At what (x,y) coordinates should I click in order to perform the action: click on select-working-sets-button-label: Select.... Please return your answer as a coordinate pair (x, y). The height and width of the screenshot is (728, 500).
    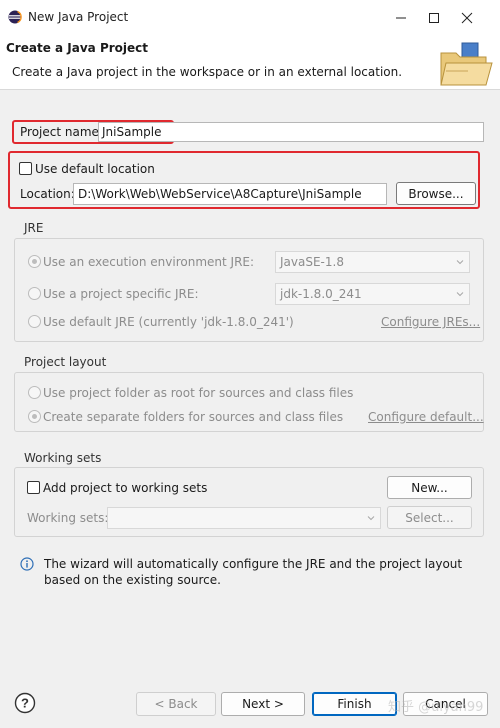
    Looking at the image, I should click on (429, 517).